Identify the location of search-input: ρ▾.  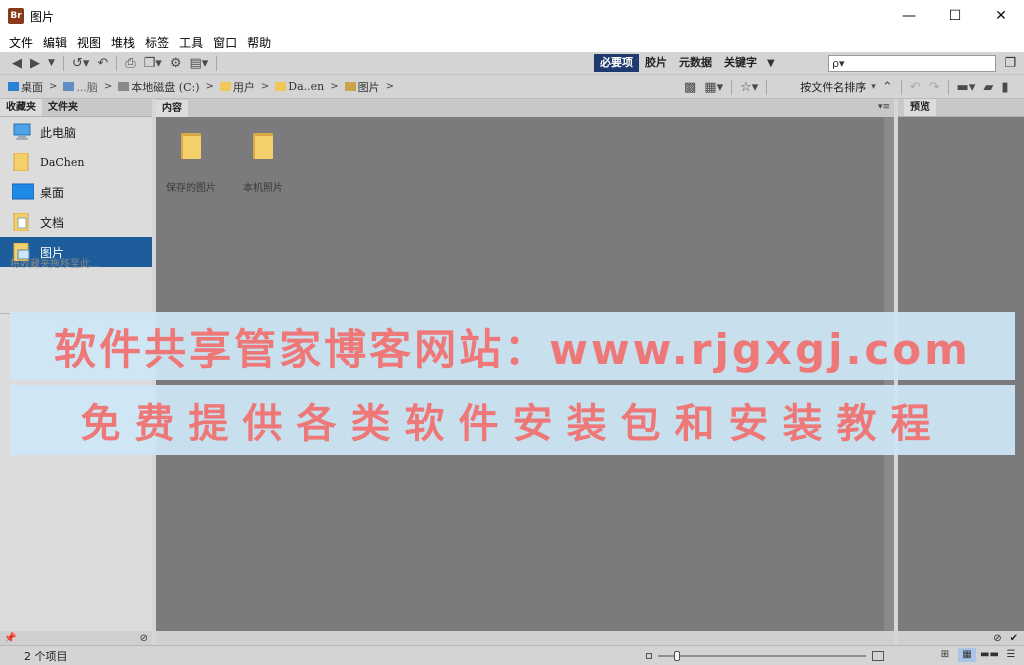
(912, 63).